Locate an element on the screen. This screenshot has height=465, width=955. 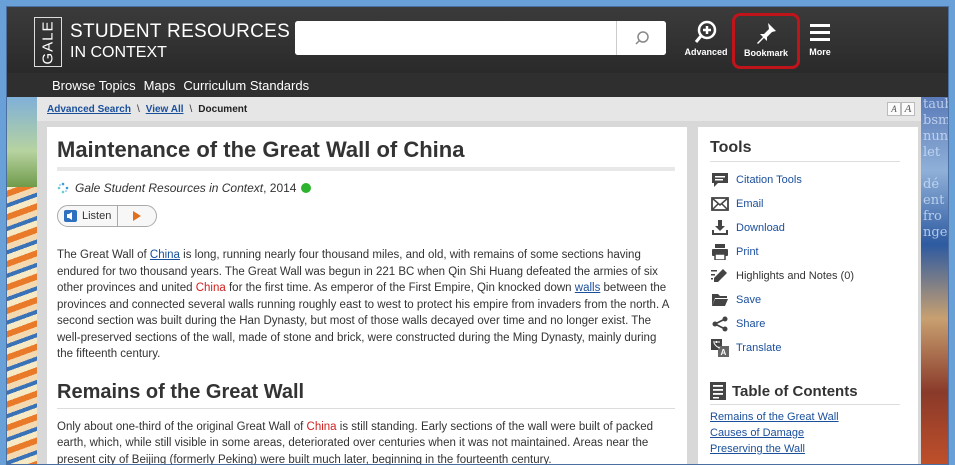
speech-bubble-icon is located at coordinates (720, 180).